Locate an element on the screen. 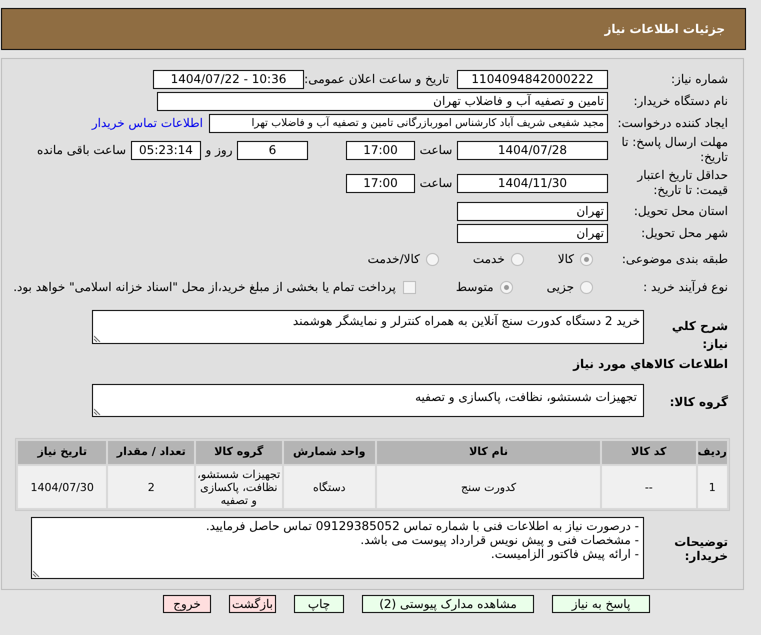 The image size is (761, 635). column-header: نام کالا is located at coordinates (488, 452).